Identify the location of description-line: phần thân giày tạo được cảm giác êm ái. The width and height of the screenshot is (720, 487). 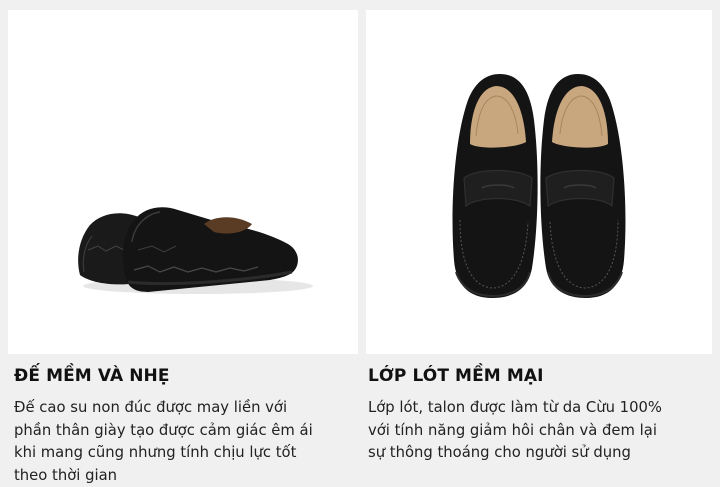
(184, 431).